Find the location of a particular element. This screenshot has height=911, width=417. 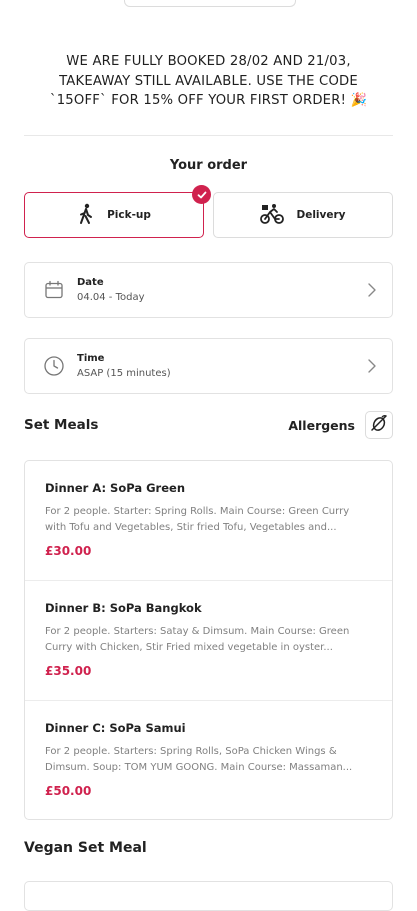

vegan-set-meal-title: Vegan Set Meal is located at coordinates (85, 848).